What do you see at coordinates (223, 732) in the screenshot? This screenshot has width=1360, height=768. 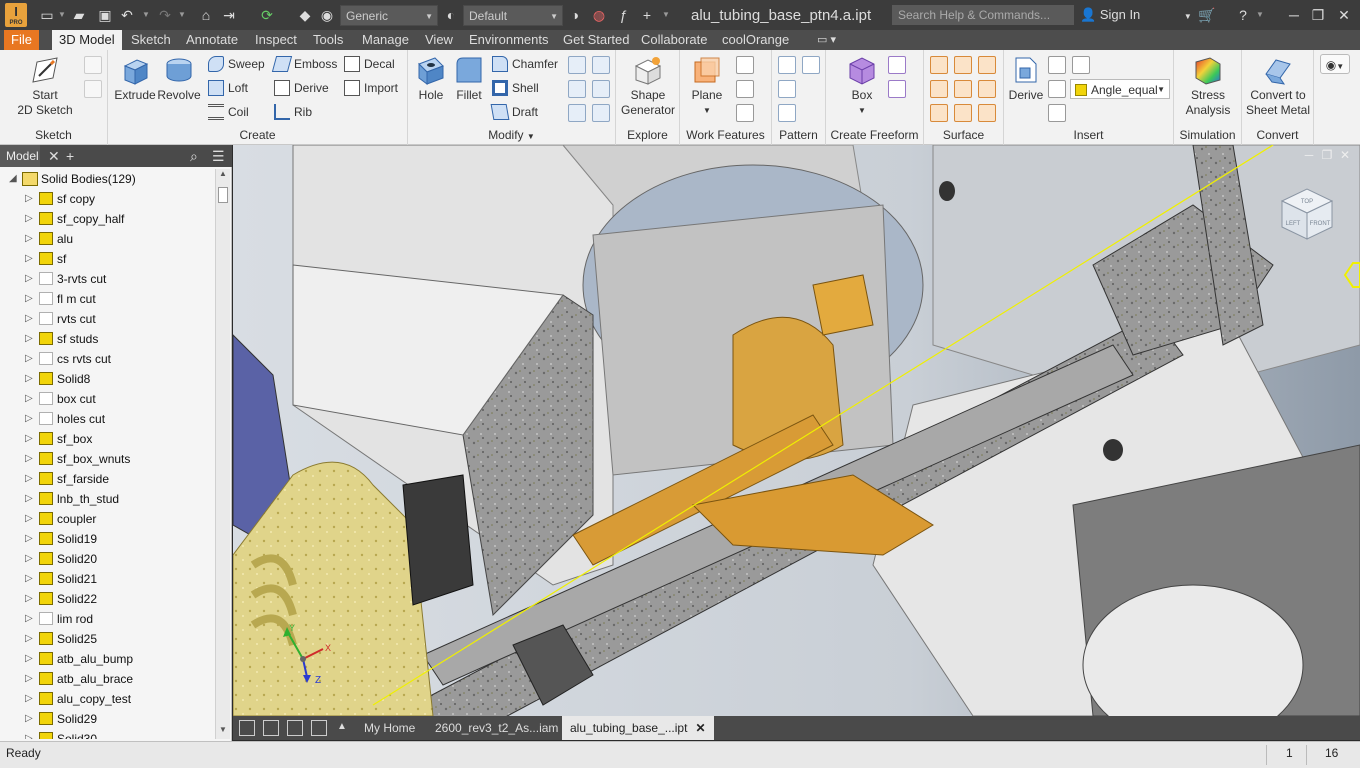 I see `scroll-down-icon: ▼` at bounding box center [223, 732].